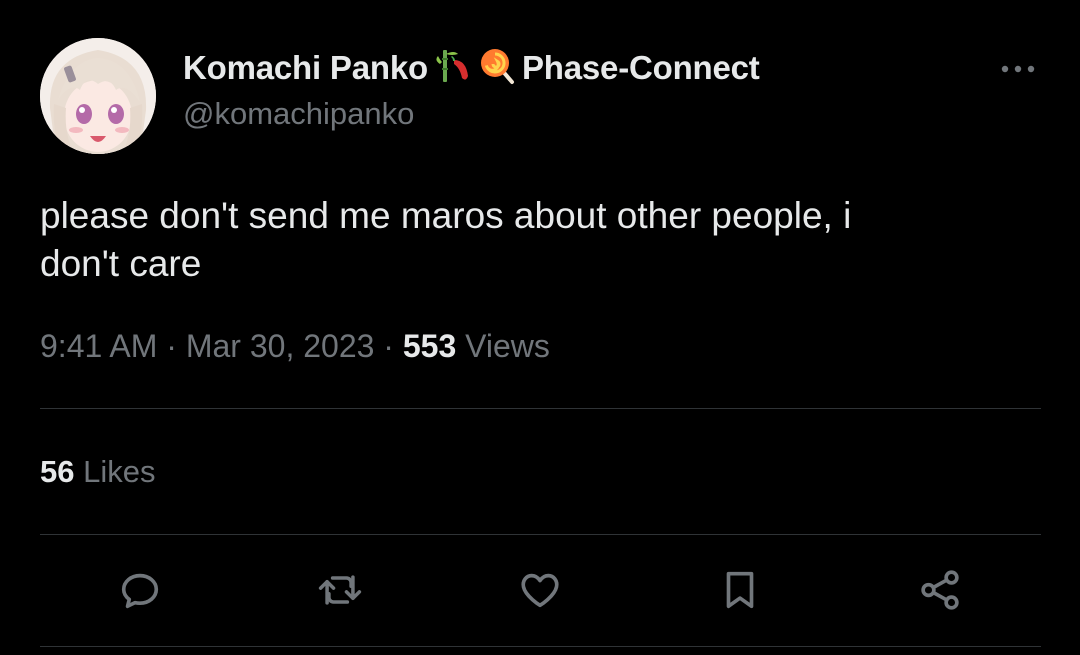 The image size is (1080, 655). I want to click on like-icon, so click(540, 590).